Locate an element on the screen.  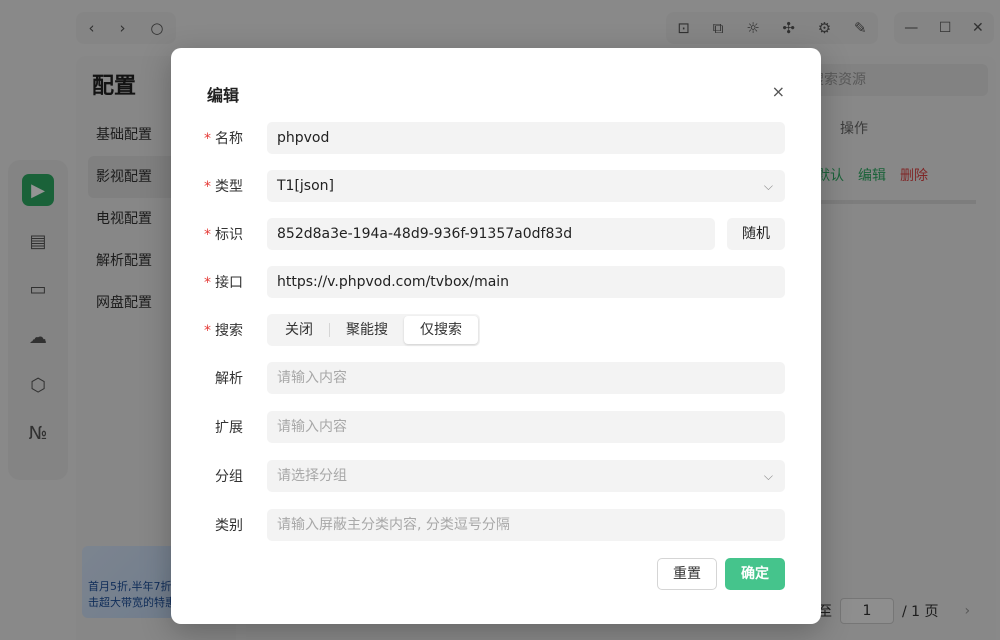
search-label: * 搜索 is located at coordinates (223, 331).